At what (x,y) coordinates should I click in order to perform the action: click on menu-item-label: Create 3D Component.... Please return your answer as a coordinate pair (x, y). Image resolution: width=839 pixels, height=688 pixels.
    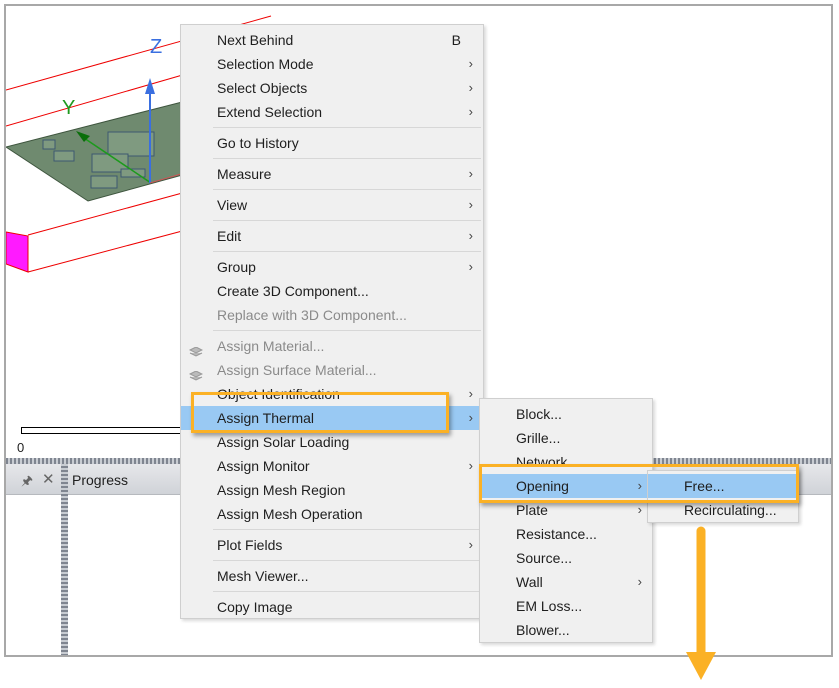
    Looking at the image, I should click on (293, 291).